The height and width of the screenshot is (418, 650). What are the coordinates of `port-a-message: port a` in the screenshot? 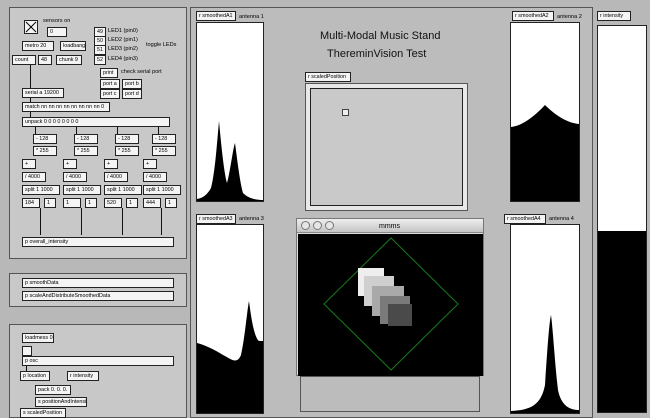 It's located at (110, 84).